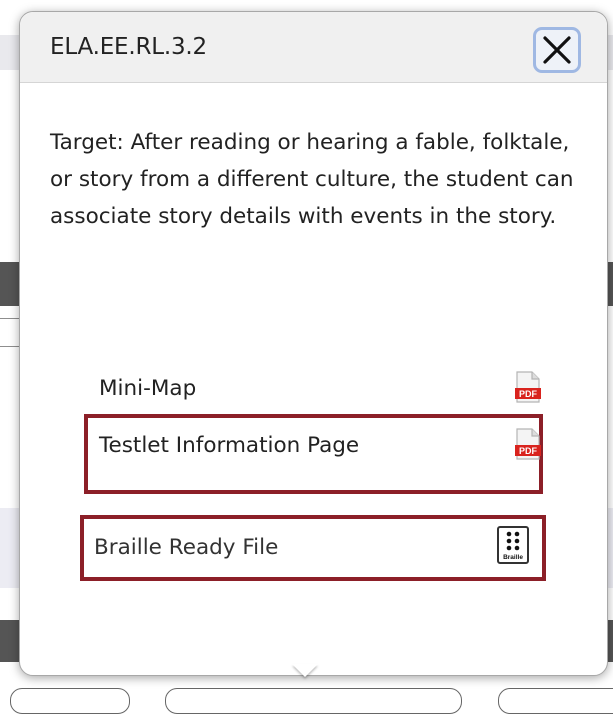  What do you see at coordinates (305, 670) in the screenshot?
I see `popup-pointer-arrow` at bounding box center [305, 670].